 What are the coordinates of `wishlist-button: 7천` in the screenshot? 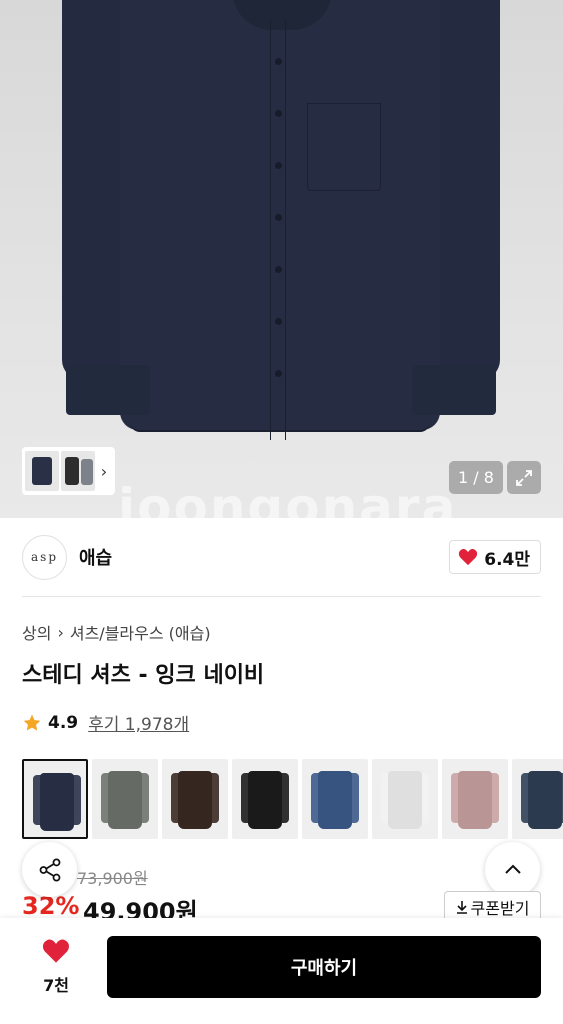 It's located at (56, 967).